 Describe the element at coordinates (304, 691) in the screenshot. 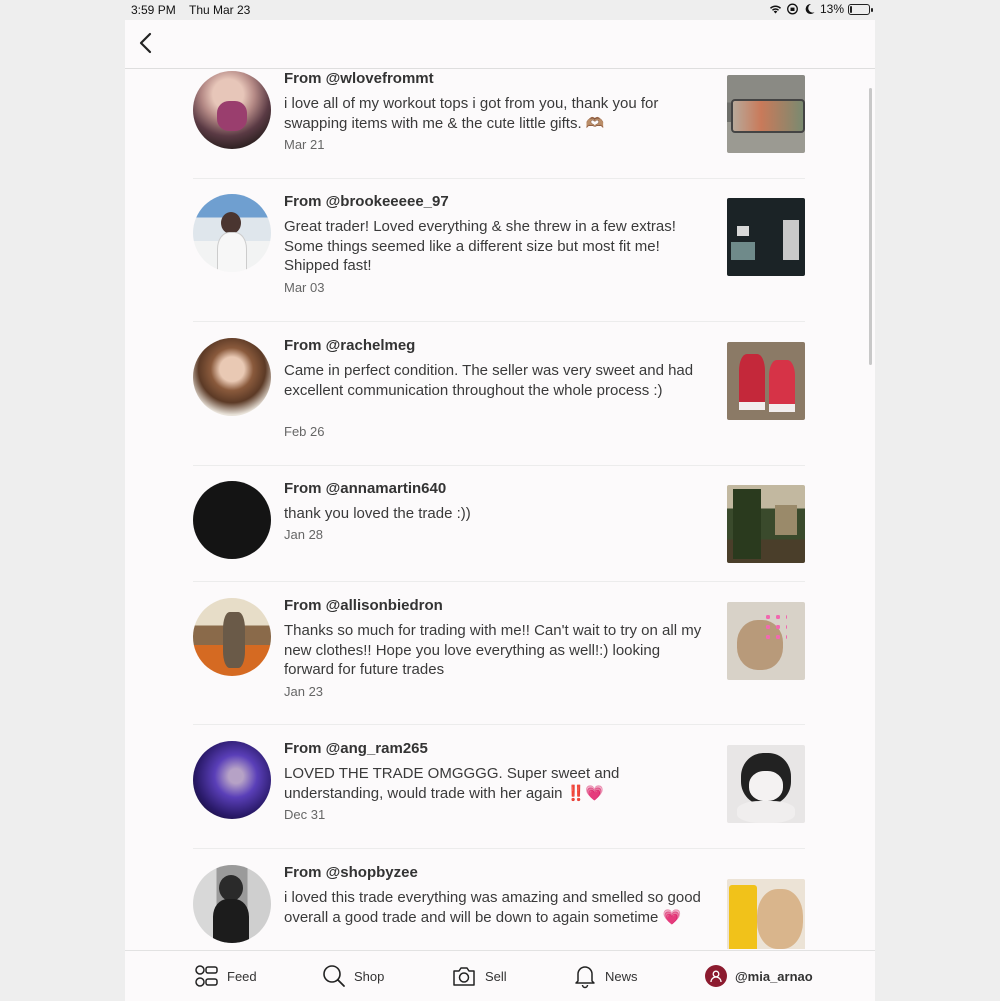

I see `review-date: Jan 23` at that location.